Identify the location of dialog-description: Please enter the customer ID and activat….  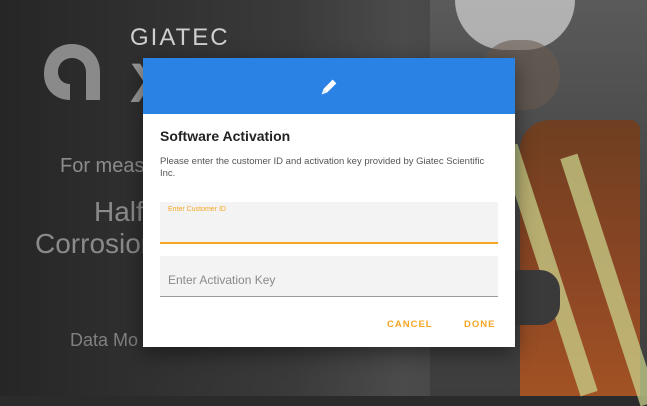
(322, 167).